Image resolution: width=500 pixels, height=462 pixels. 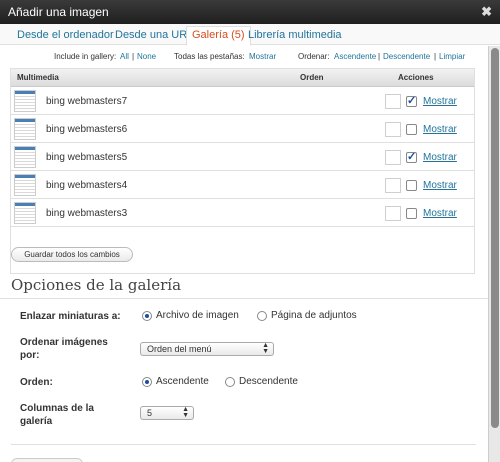 I want to click on order-descending-label: Descendente, so click(x=268, y=382).